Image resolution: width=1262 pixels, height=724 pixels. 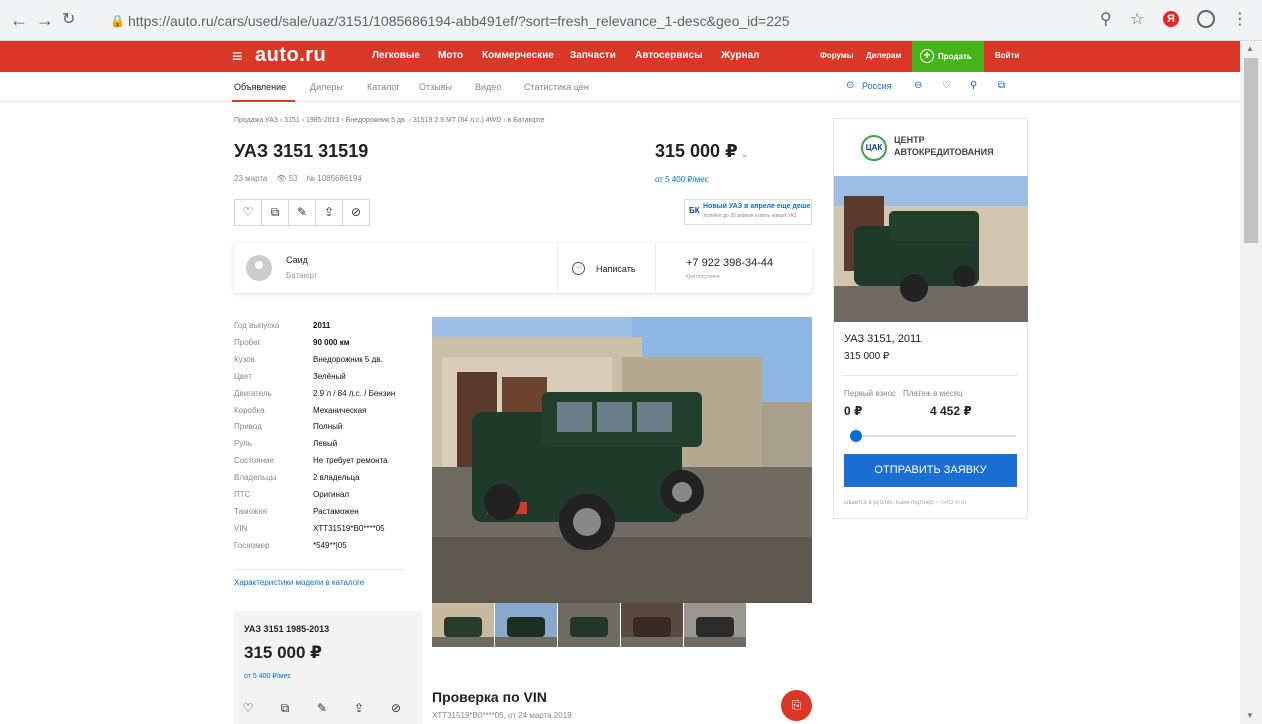 What do you see at coordinates (244, 359) in the screenshot?
I see `spec-label: Кузов` at bounding box center [244, 359].